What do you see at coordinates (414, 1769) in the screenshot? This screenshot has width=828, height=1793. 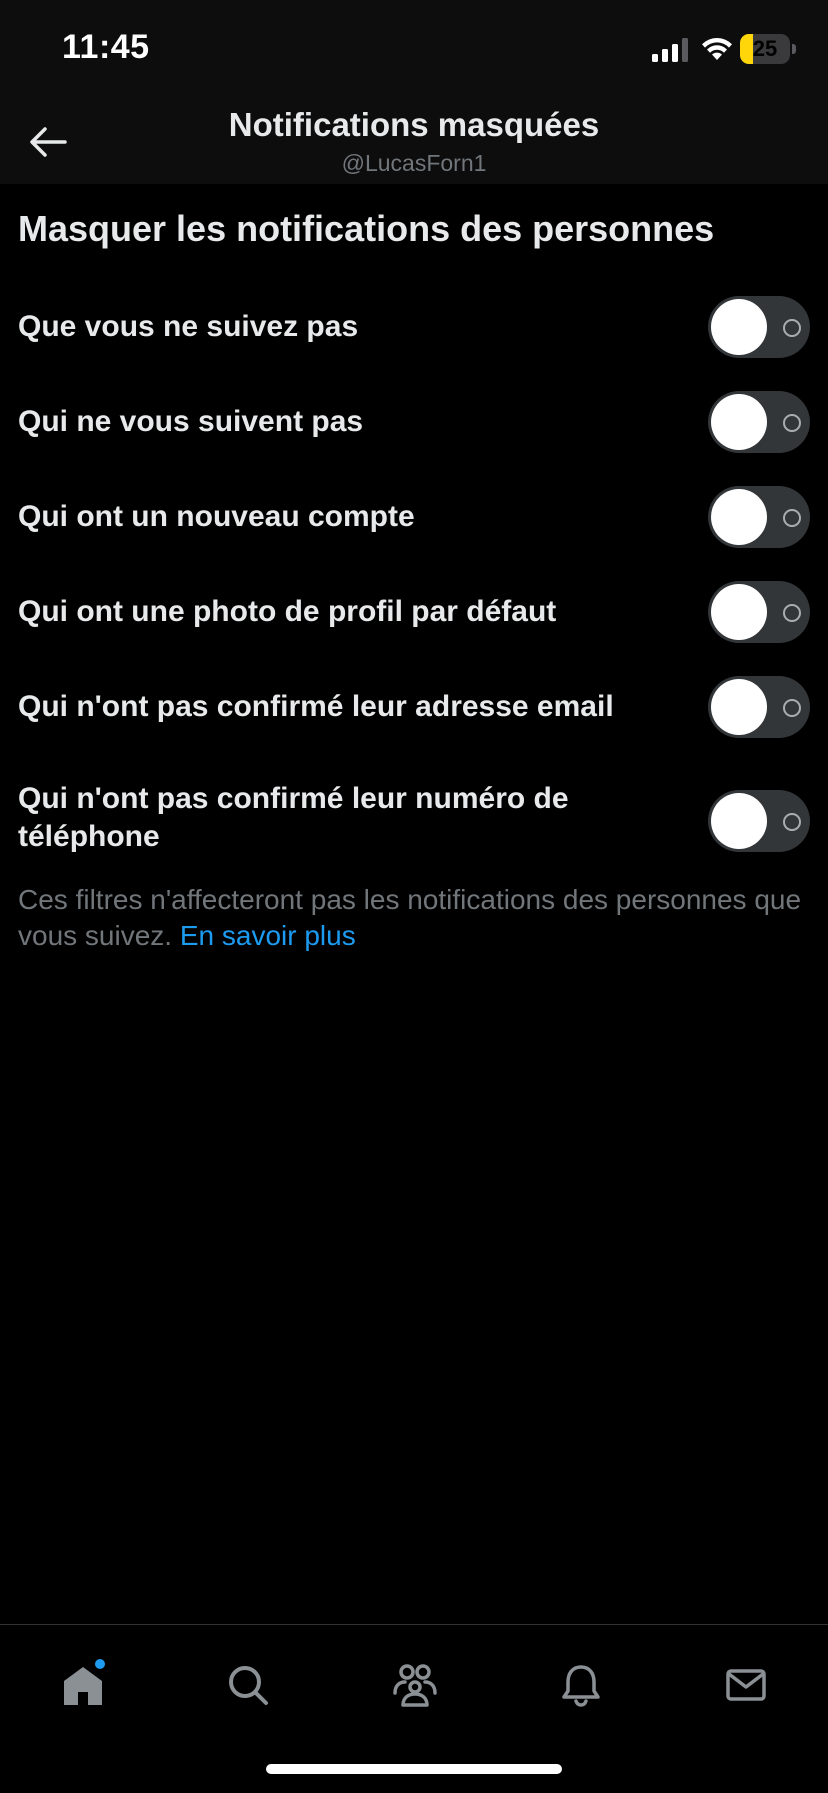 I see `home-indicator` at bounding box center [414, 1769].